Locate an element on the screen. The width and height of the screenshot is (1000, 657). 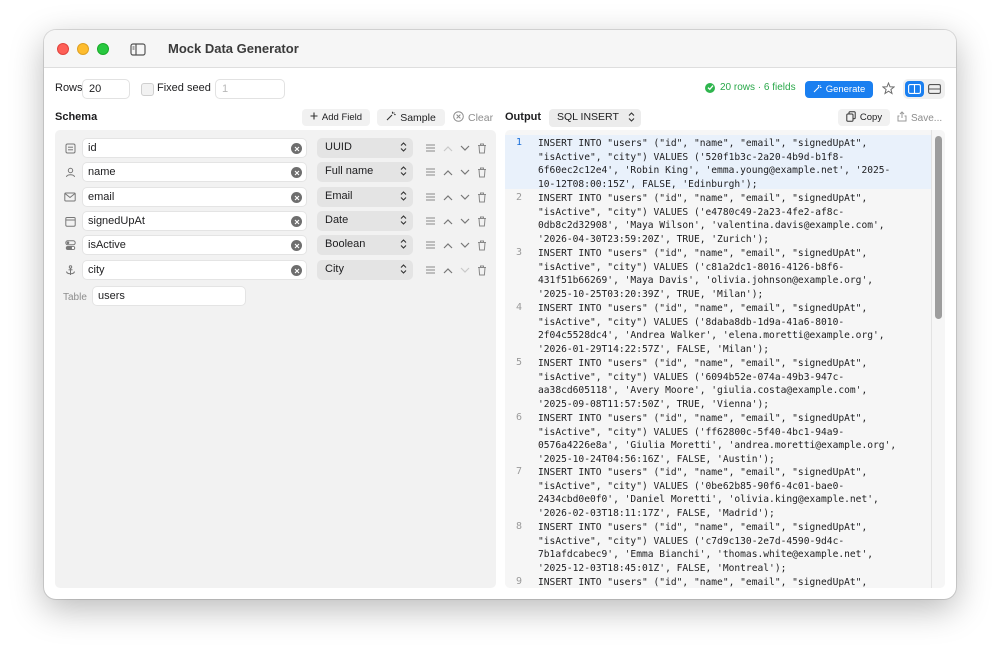
seed-input: 1 is located at coordinates (250, 89).